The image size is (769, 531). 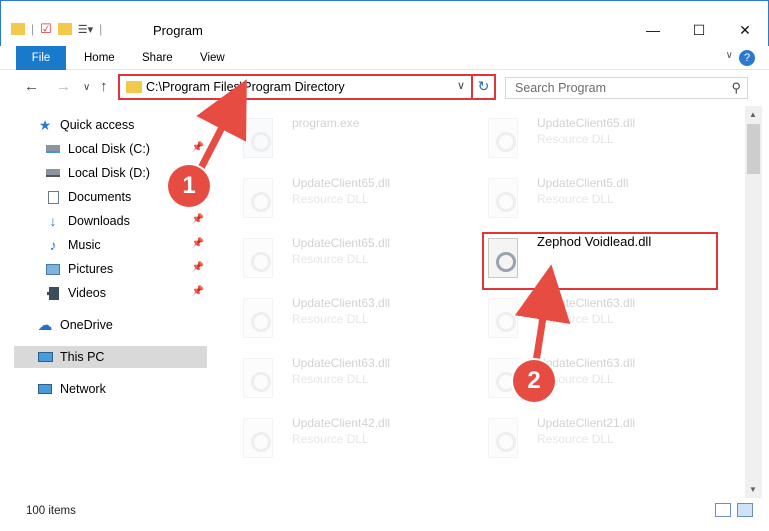 What do you see at coordinates (753, 114) in the screenshot?
I see `scroll-up-icon: ▲` at bounding box center [753, 114].